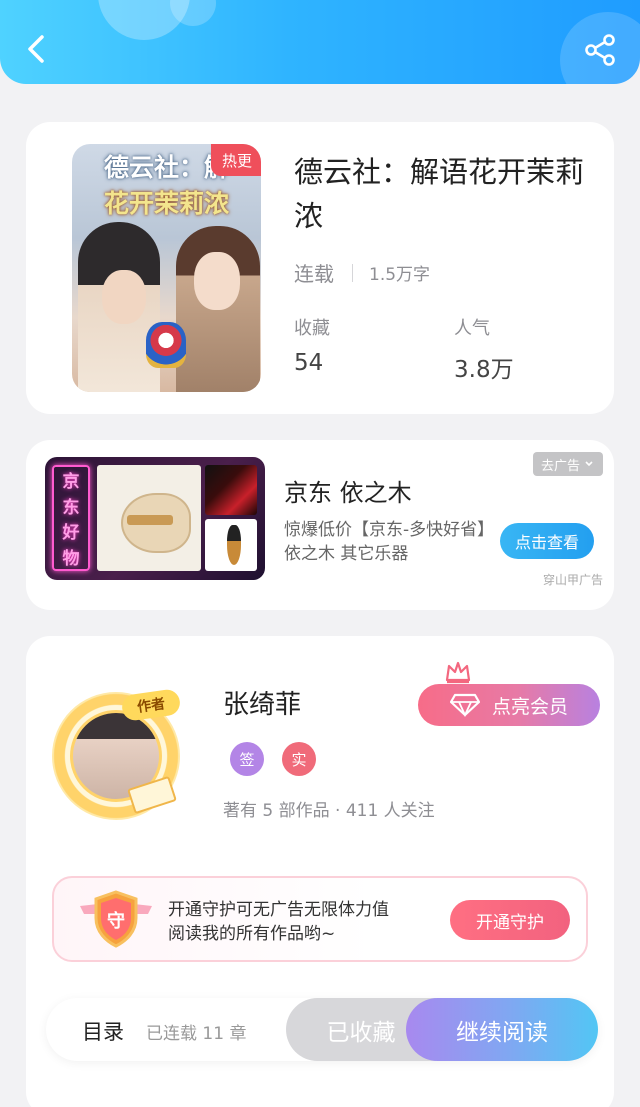 This screenshot has height=1107, width=640. I want to click on back-button, so click(36, 49).